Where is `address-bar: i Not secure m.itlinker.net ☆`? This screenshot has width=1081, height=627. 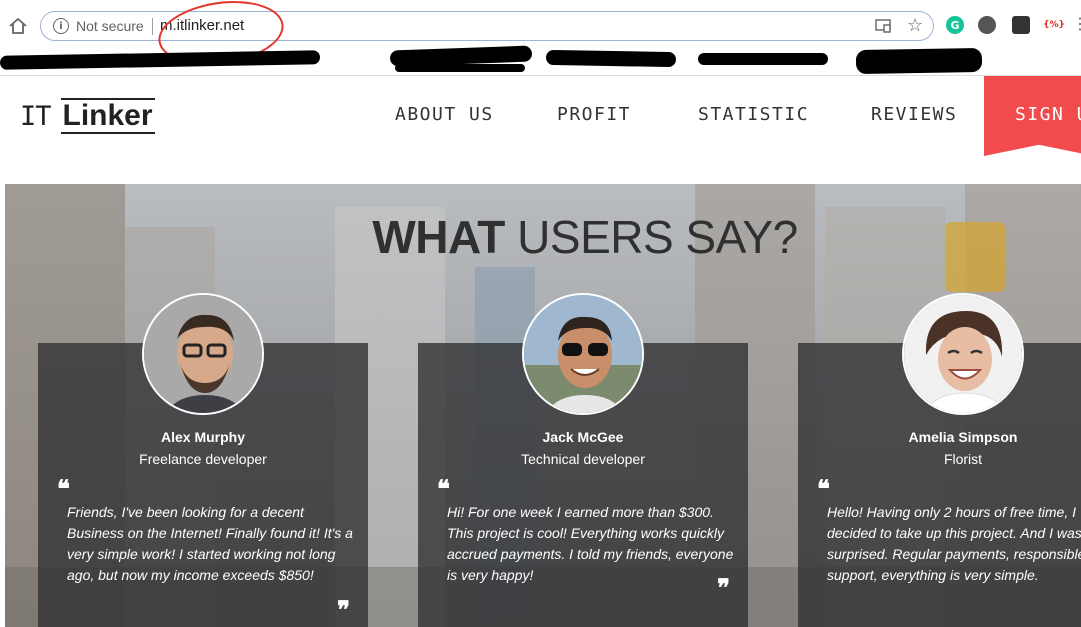
address-bar: i Not secure m.itlinker.net ☆ is located at coordinates (487, 26).